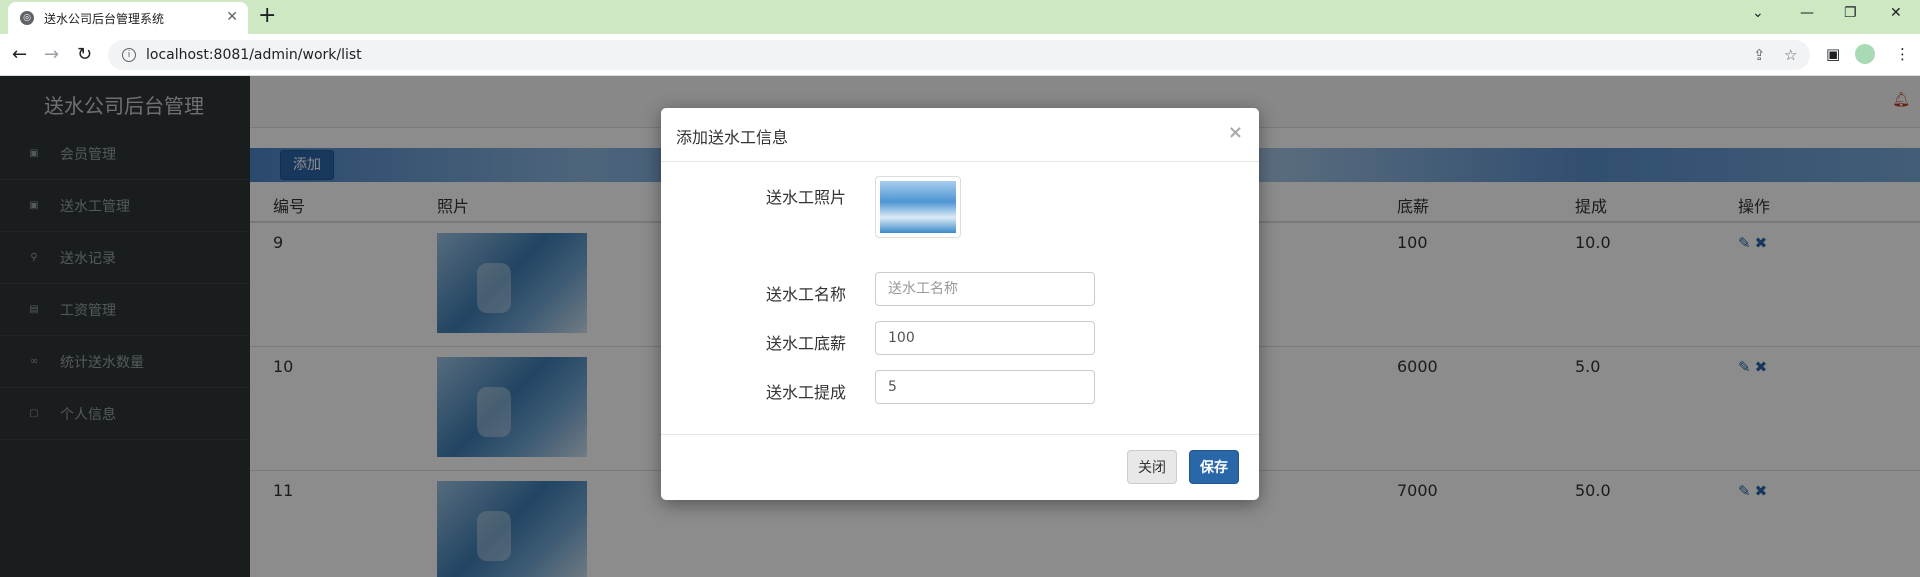 The width and height of the screenshot is (1920, 577). Describe the element at coordinates (84, 54) in the screenshot. I see `reload-icon: ↻` at that location.